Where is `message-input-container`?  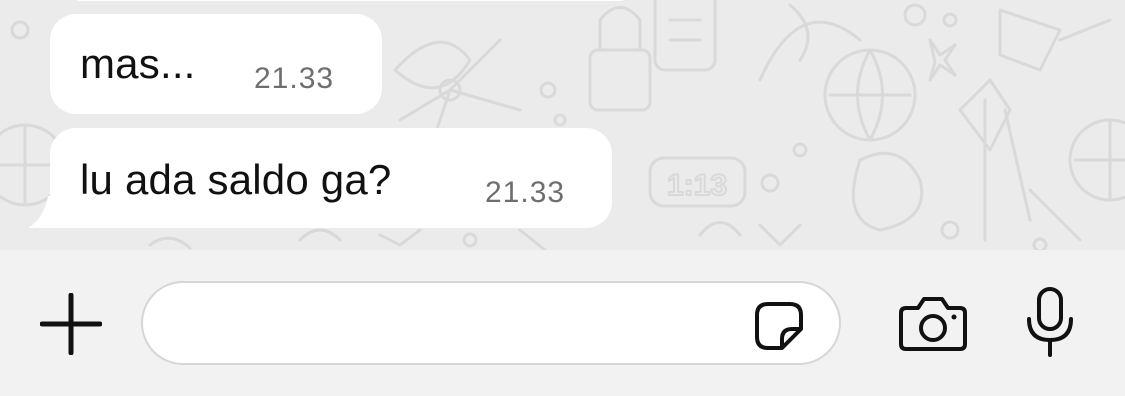
message-input-container is located at coordinates (491, 323).